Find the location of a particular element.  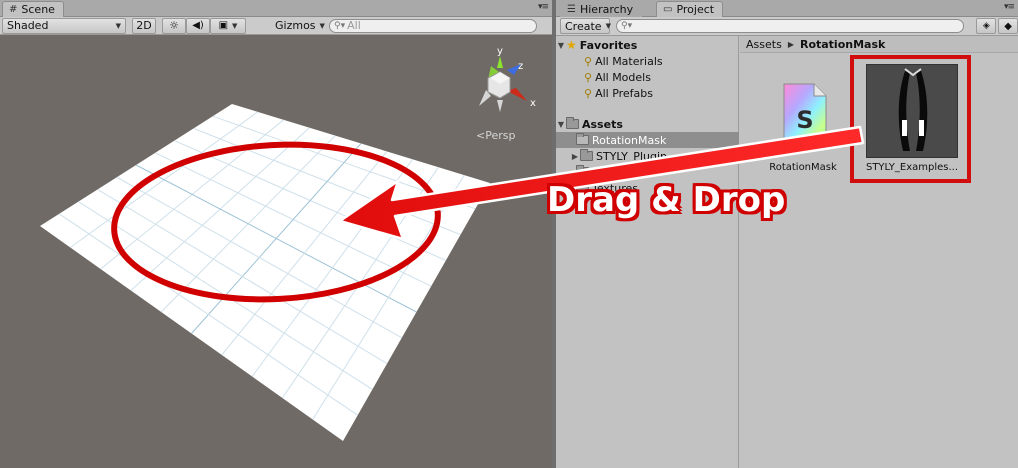

drag-drop-label: Drag & Drop is located at coordinates (666, 200).